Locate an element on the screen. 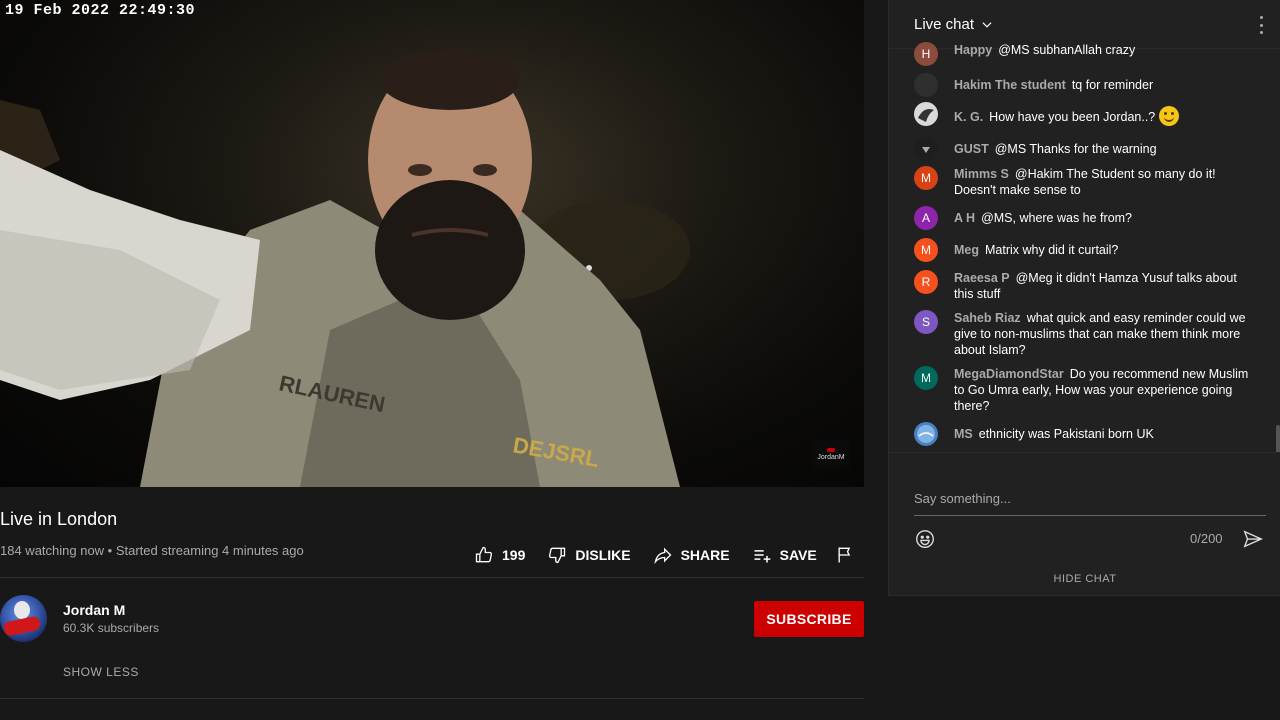  chat-author: GUST is located at coordinates (971, 149).